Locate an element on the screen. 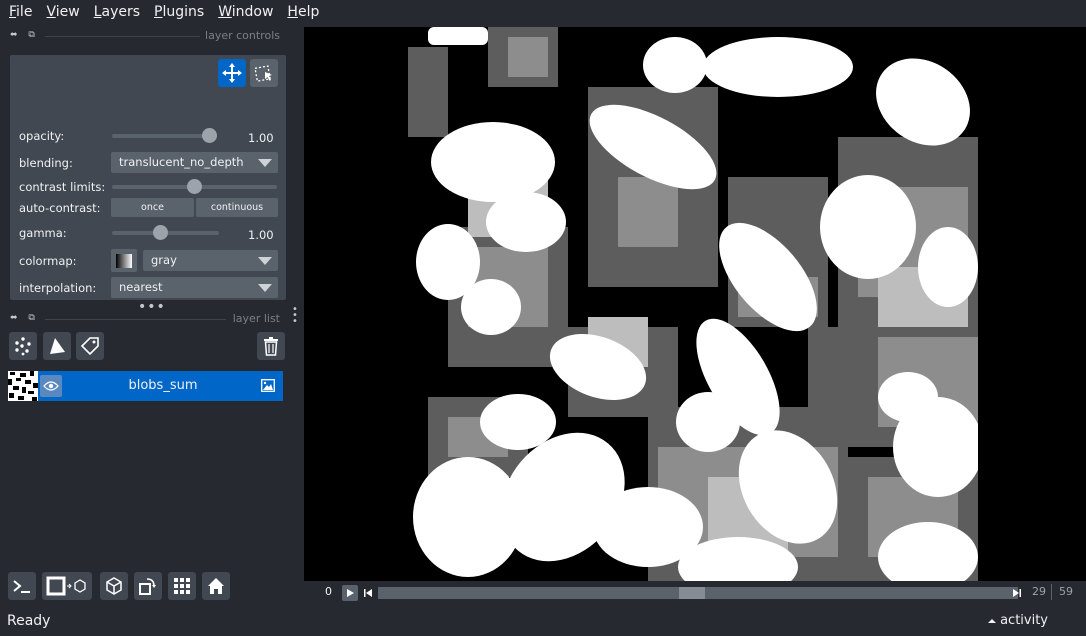  eye-icon is located at coordinates (51, 386).